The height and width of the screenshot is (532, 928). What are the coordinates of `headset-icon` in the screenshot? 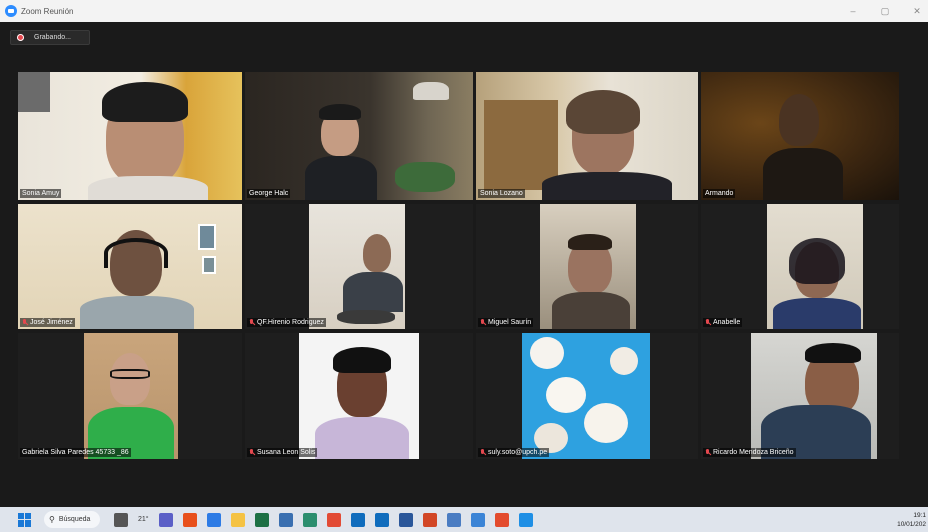 It's located at (136, 253).